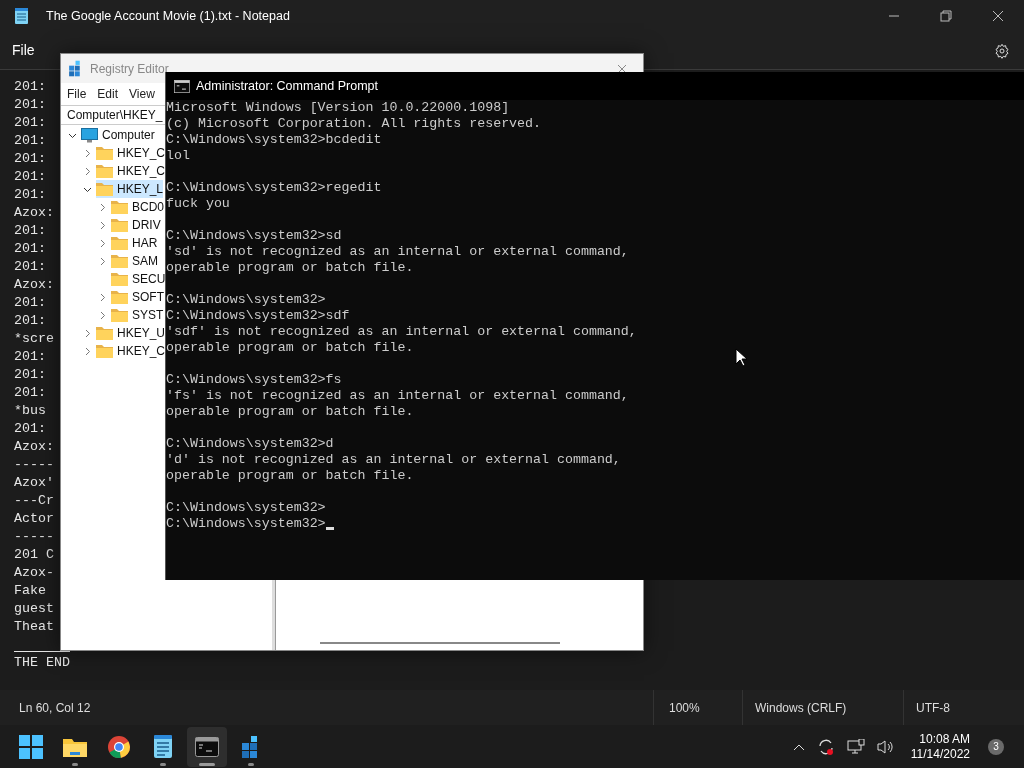 The width and height of the screenshot is (1024, 768). What do you see at coordinates (825, 746) in the screenshot?
I see `sync-icon` at bounding box center [825, 746].